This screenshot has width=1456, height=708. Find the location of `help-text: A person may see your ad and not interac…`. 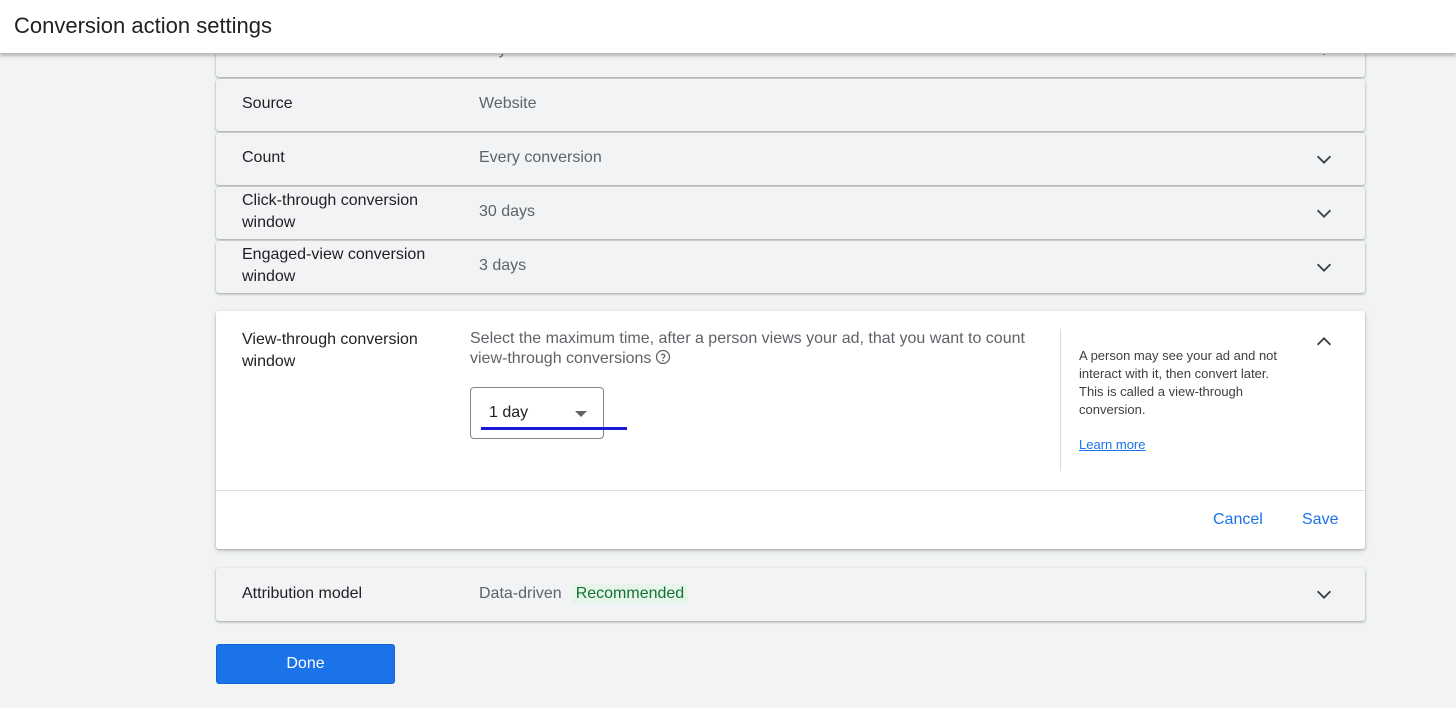

help-text: A person may see your ad and not interac… is located at coordinates (1178, 382).